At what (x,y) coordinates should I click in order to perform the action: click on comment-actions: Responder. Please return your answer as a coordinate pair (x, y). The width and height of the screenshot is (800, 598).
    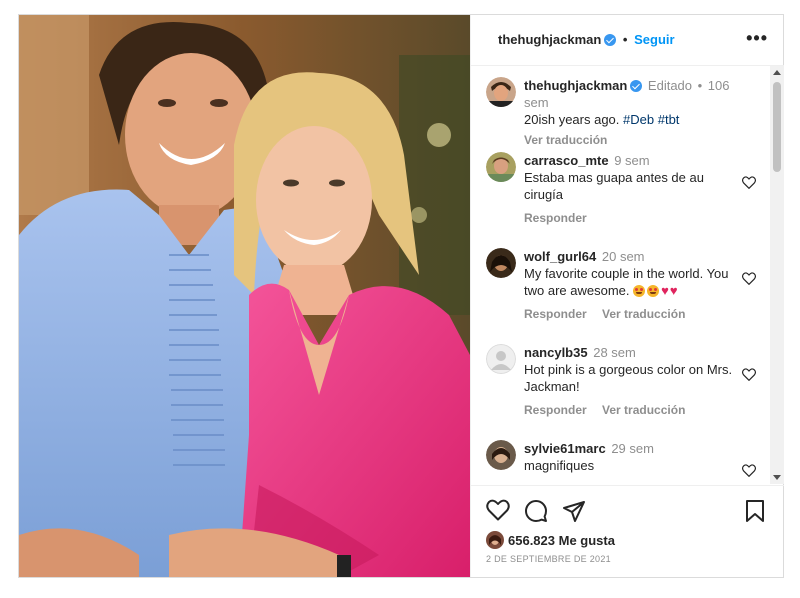
    Looking at the image, I should click on (634, 218).